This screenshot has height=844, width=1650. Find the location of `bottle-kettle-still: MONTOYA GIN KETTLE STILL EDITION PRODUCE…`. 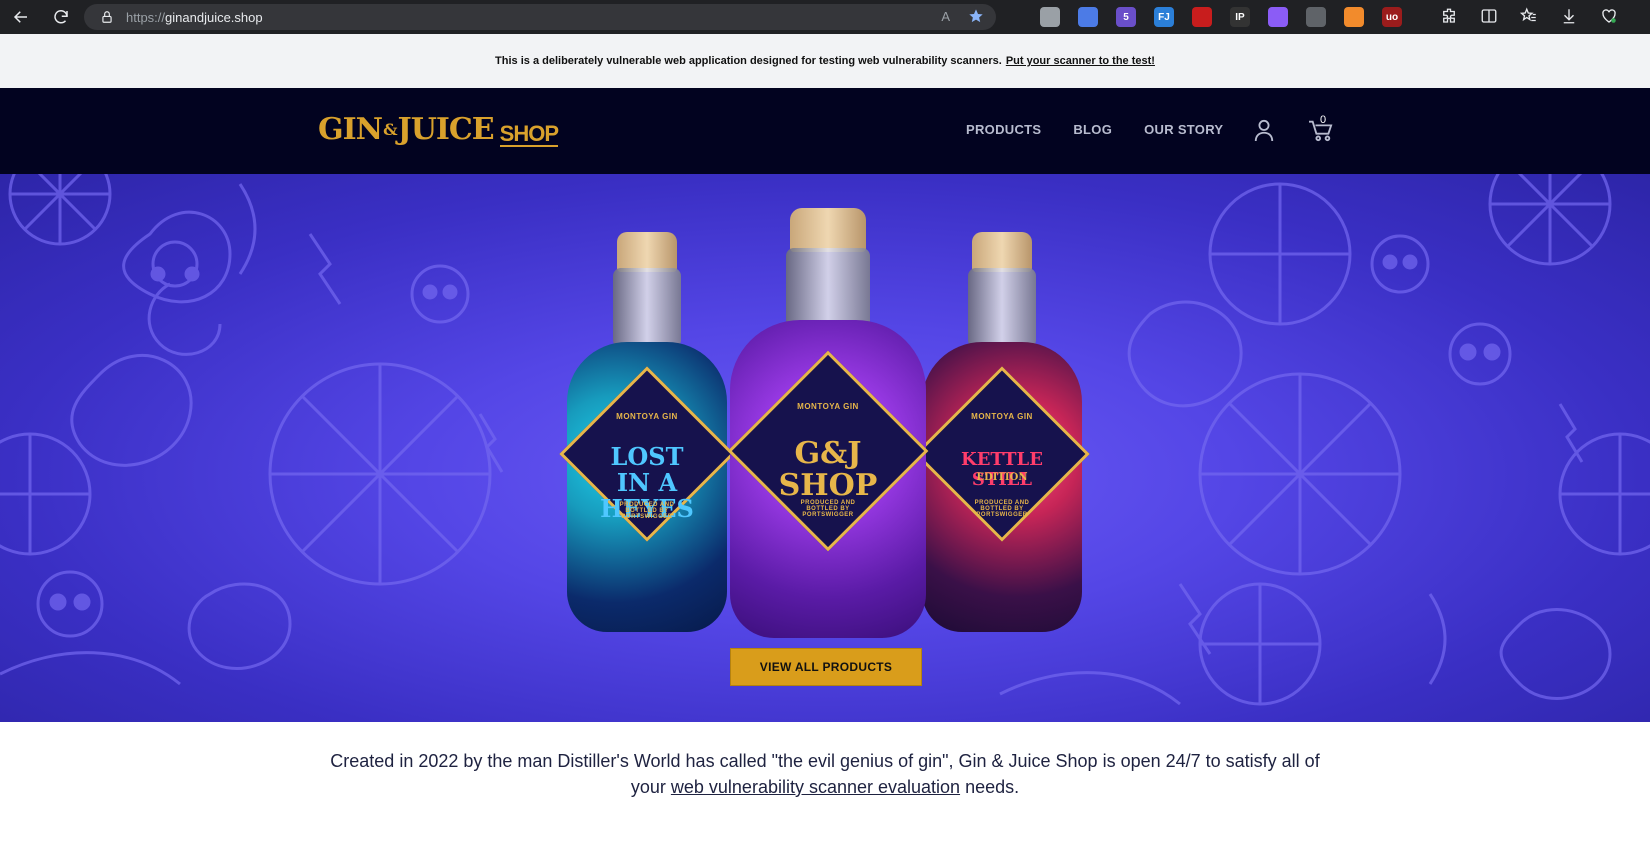

bottle-kettle-still: MONTOYA GIN KETTLE STILL EDITION PRODUCE… is located at coordinates (1002, 432).